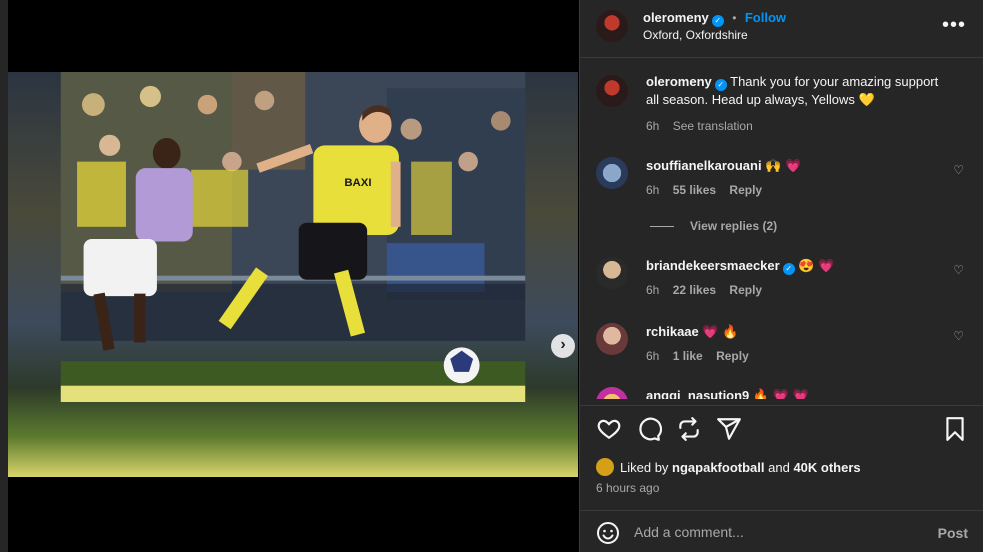  What do you see at coordinates (816, 265) in the screenshot?
I see `comment-text: 😍 💗` at bounding box center [816, 265].